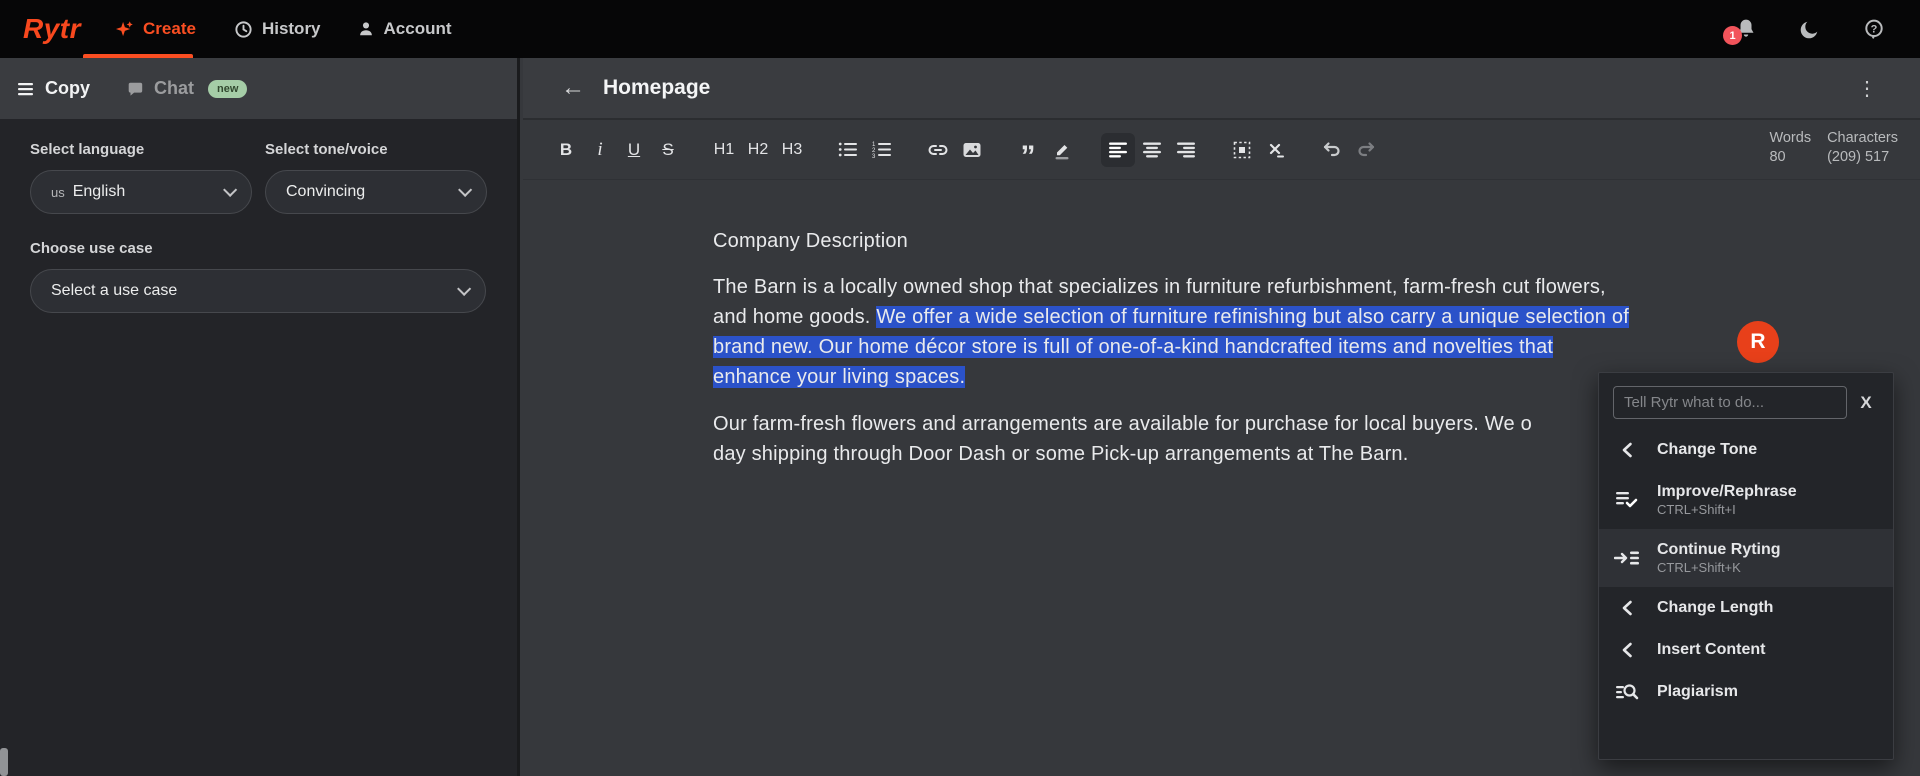  Describe the element at coordinates (795, 317) in the screenshot. I see `text-plain: and home goods.` at that location.